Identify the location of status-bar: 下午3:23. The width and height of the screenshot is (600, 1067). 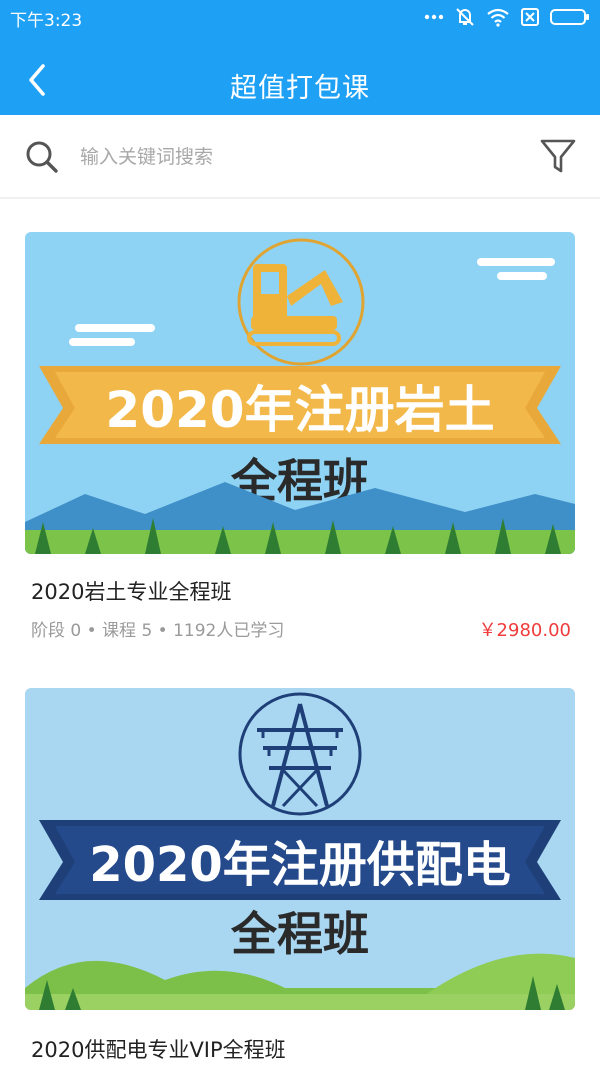
(300, 18).